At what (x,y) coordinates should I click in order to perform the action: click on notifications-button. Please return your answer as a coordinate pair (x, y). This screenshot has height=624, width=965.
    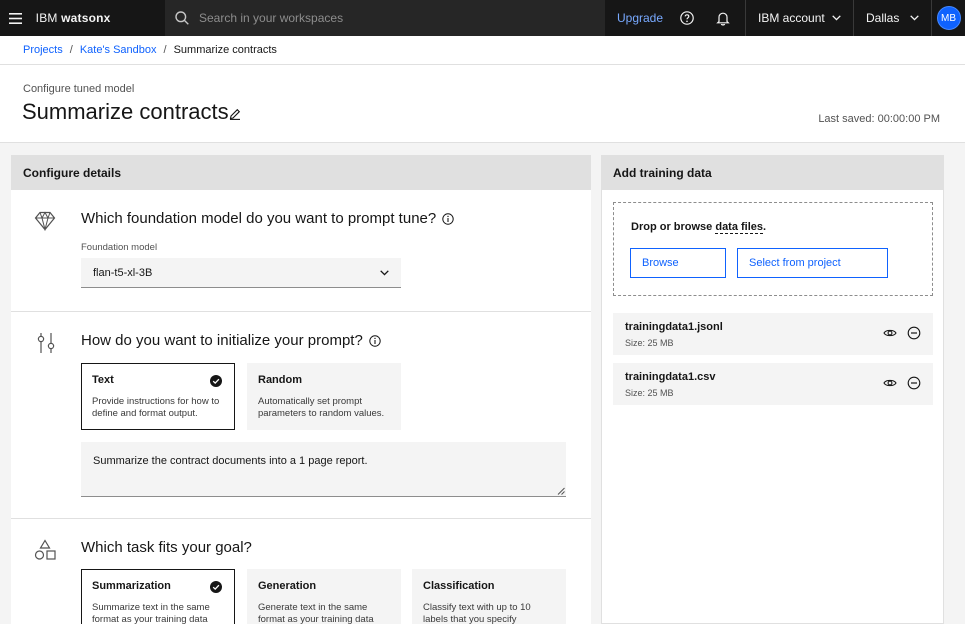
    Looking at the image, I should click on (723, 18).